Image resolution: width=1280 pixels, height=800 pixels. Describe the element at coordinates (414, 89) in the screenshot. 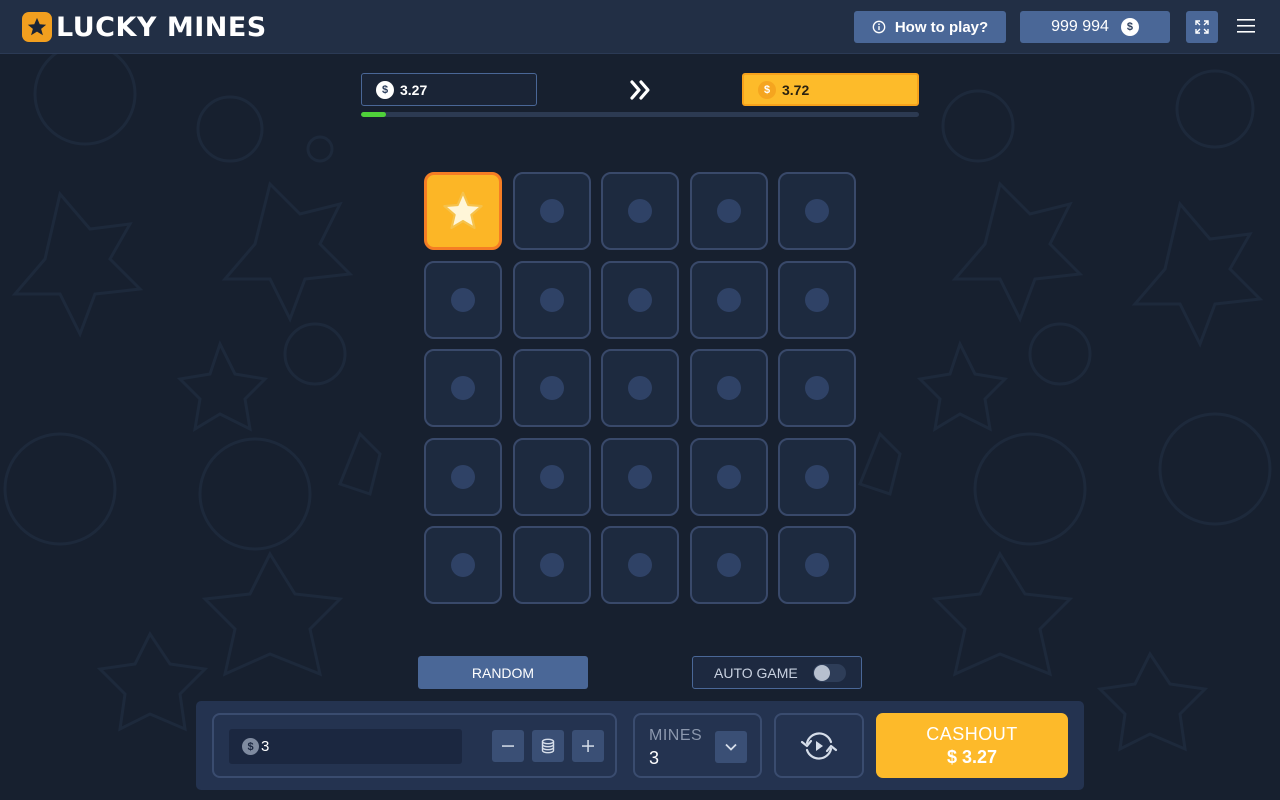

I see `current-multiplier-value: 3.27` at that location.